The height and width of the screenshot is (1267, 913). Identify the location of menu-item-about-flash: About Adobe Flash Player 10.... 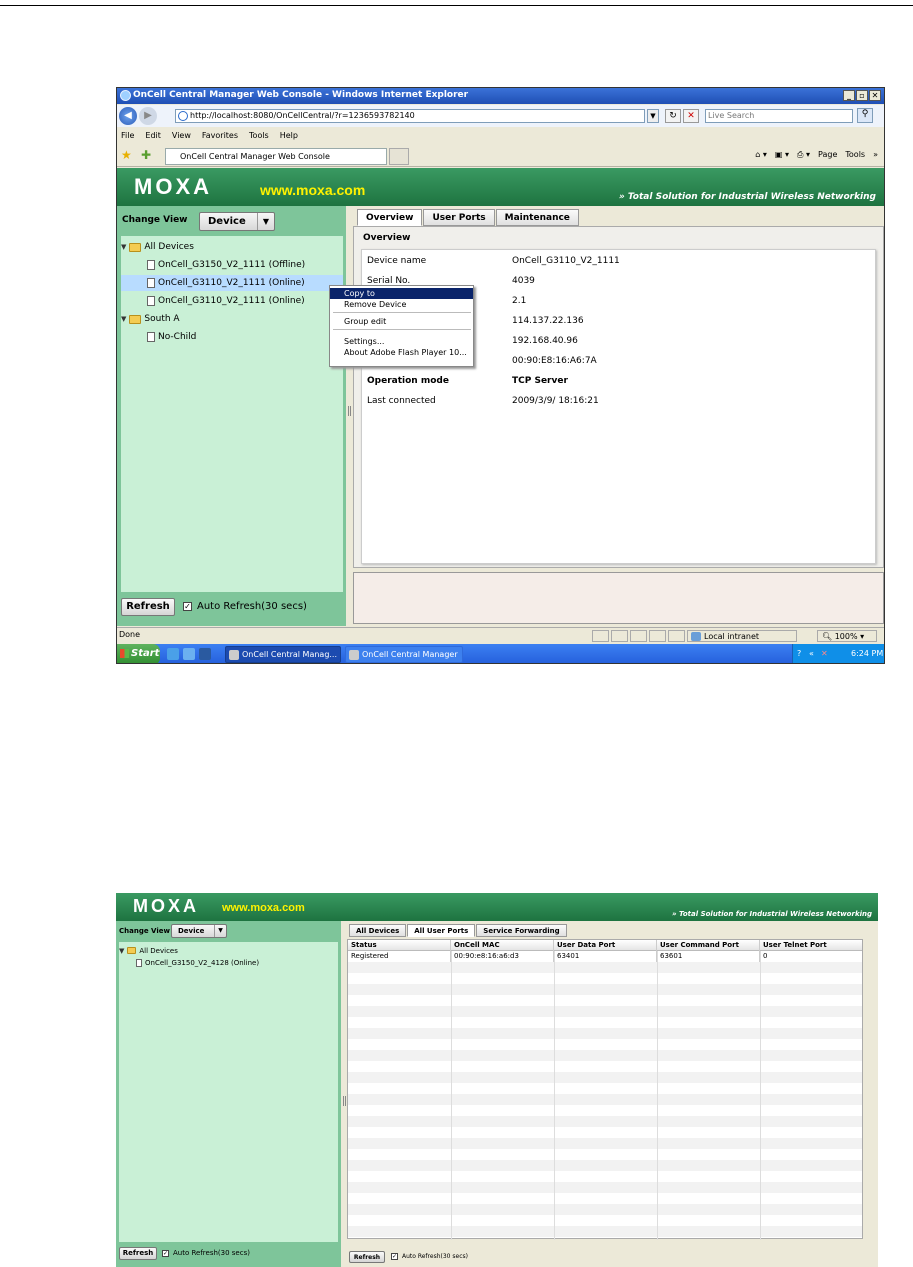
(401, 352).